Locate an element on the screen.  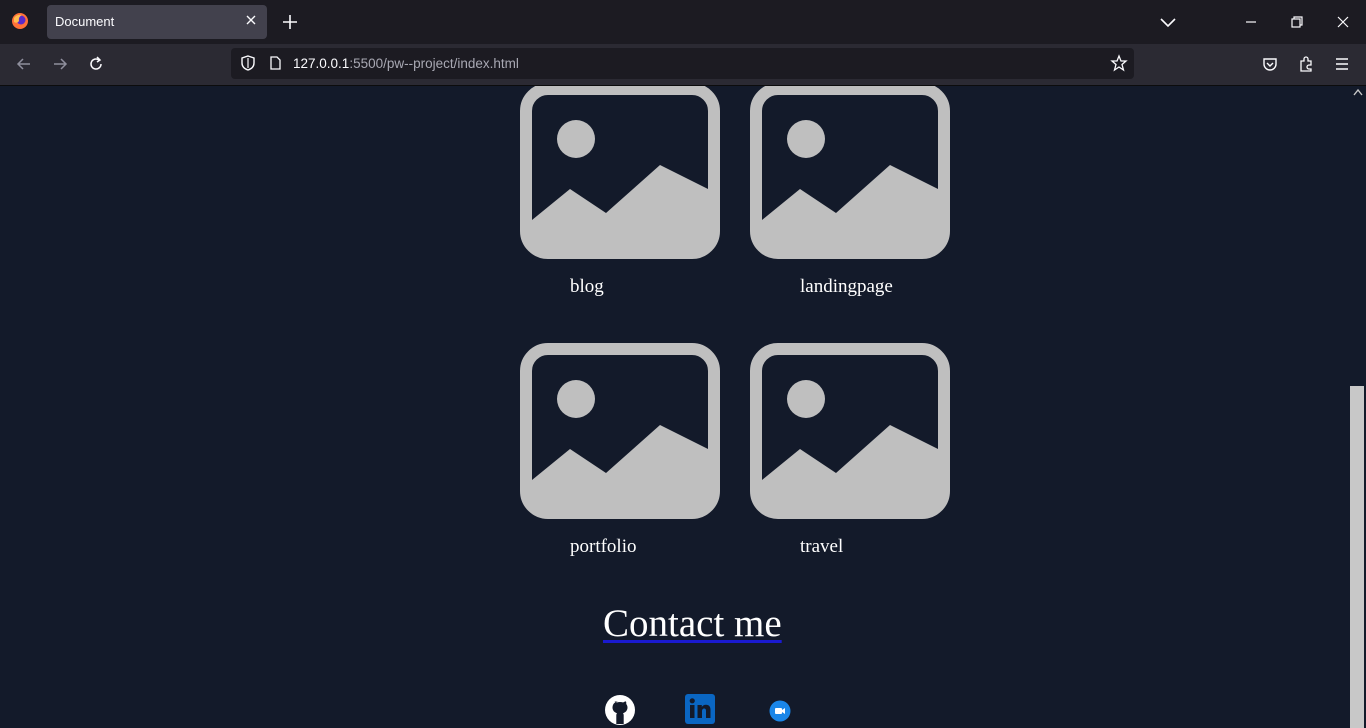
github-icon is located at coordinates (620, 710).